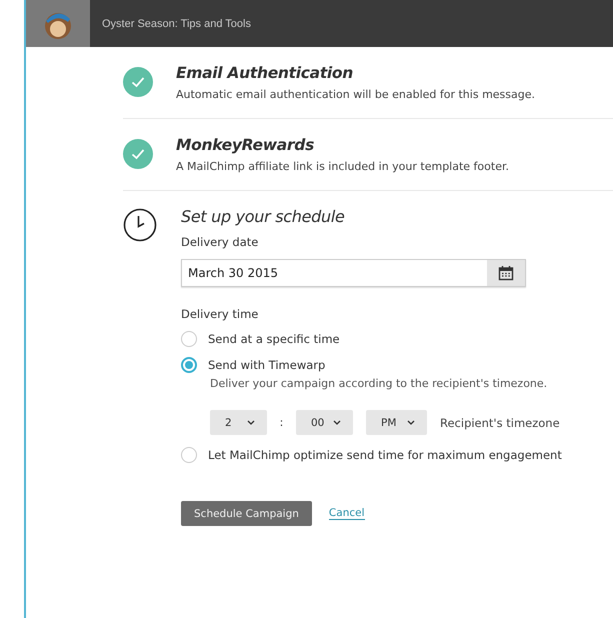 This screenshot has height=618, width=613. I want to click on option-description: Deliver your campaign according to the recipient's timezone., so click(379, 383).